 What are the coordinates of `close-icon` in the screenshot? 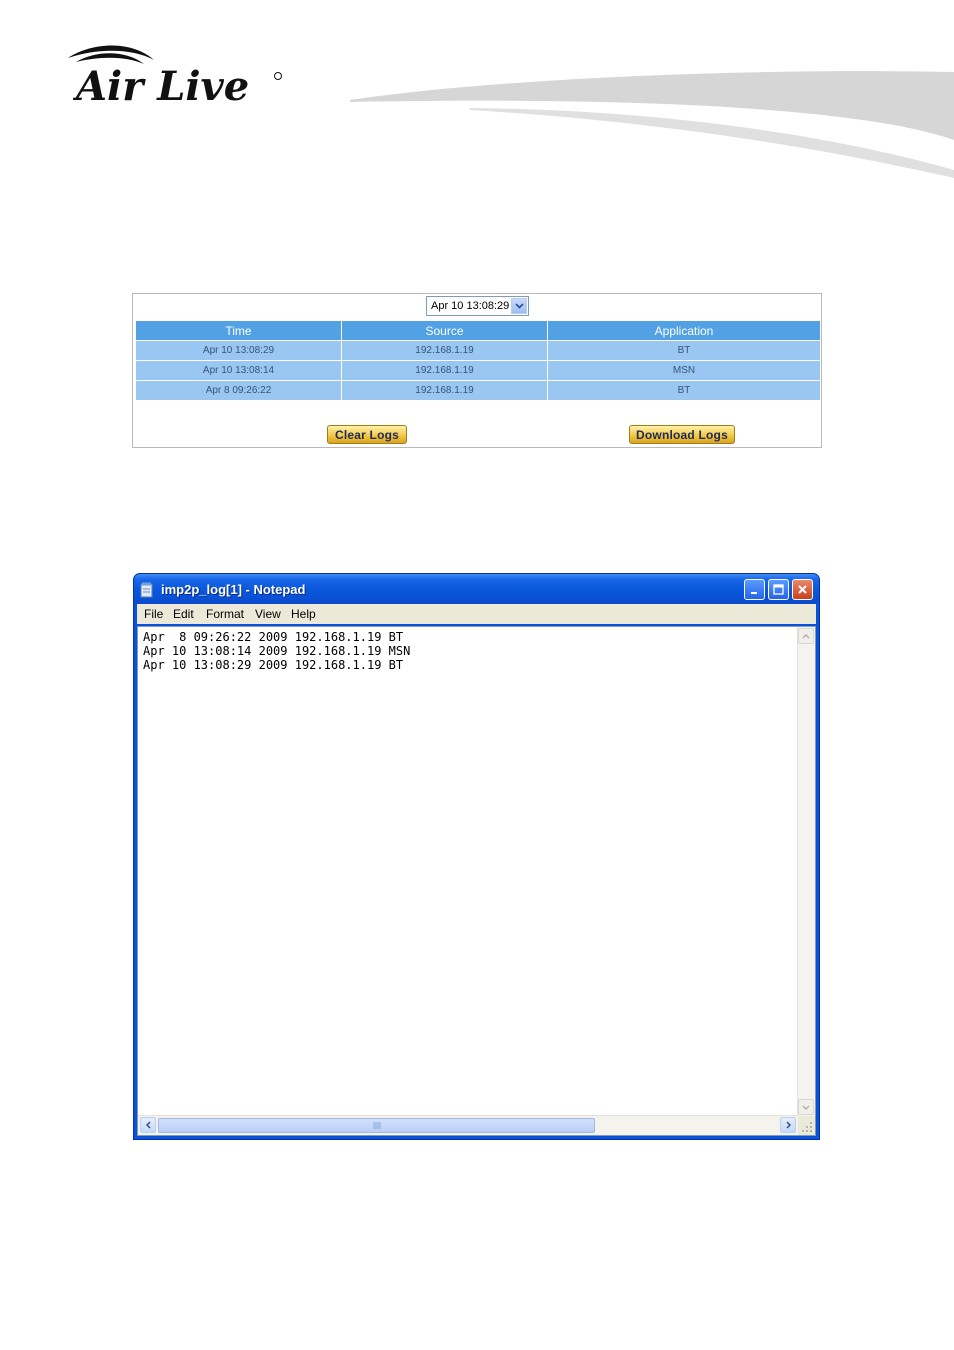 It's located at (802, 589).